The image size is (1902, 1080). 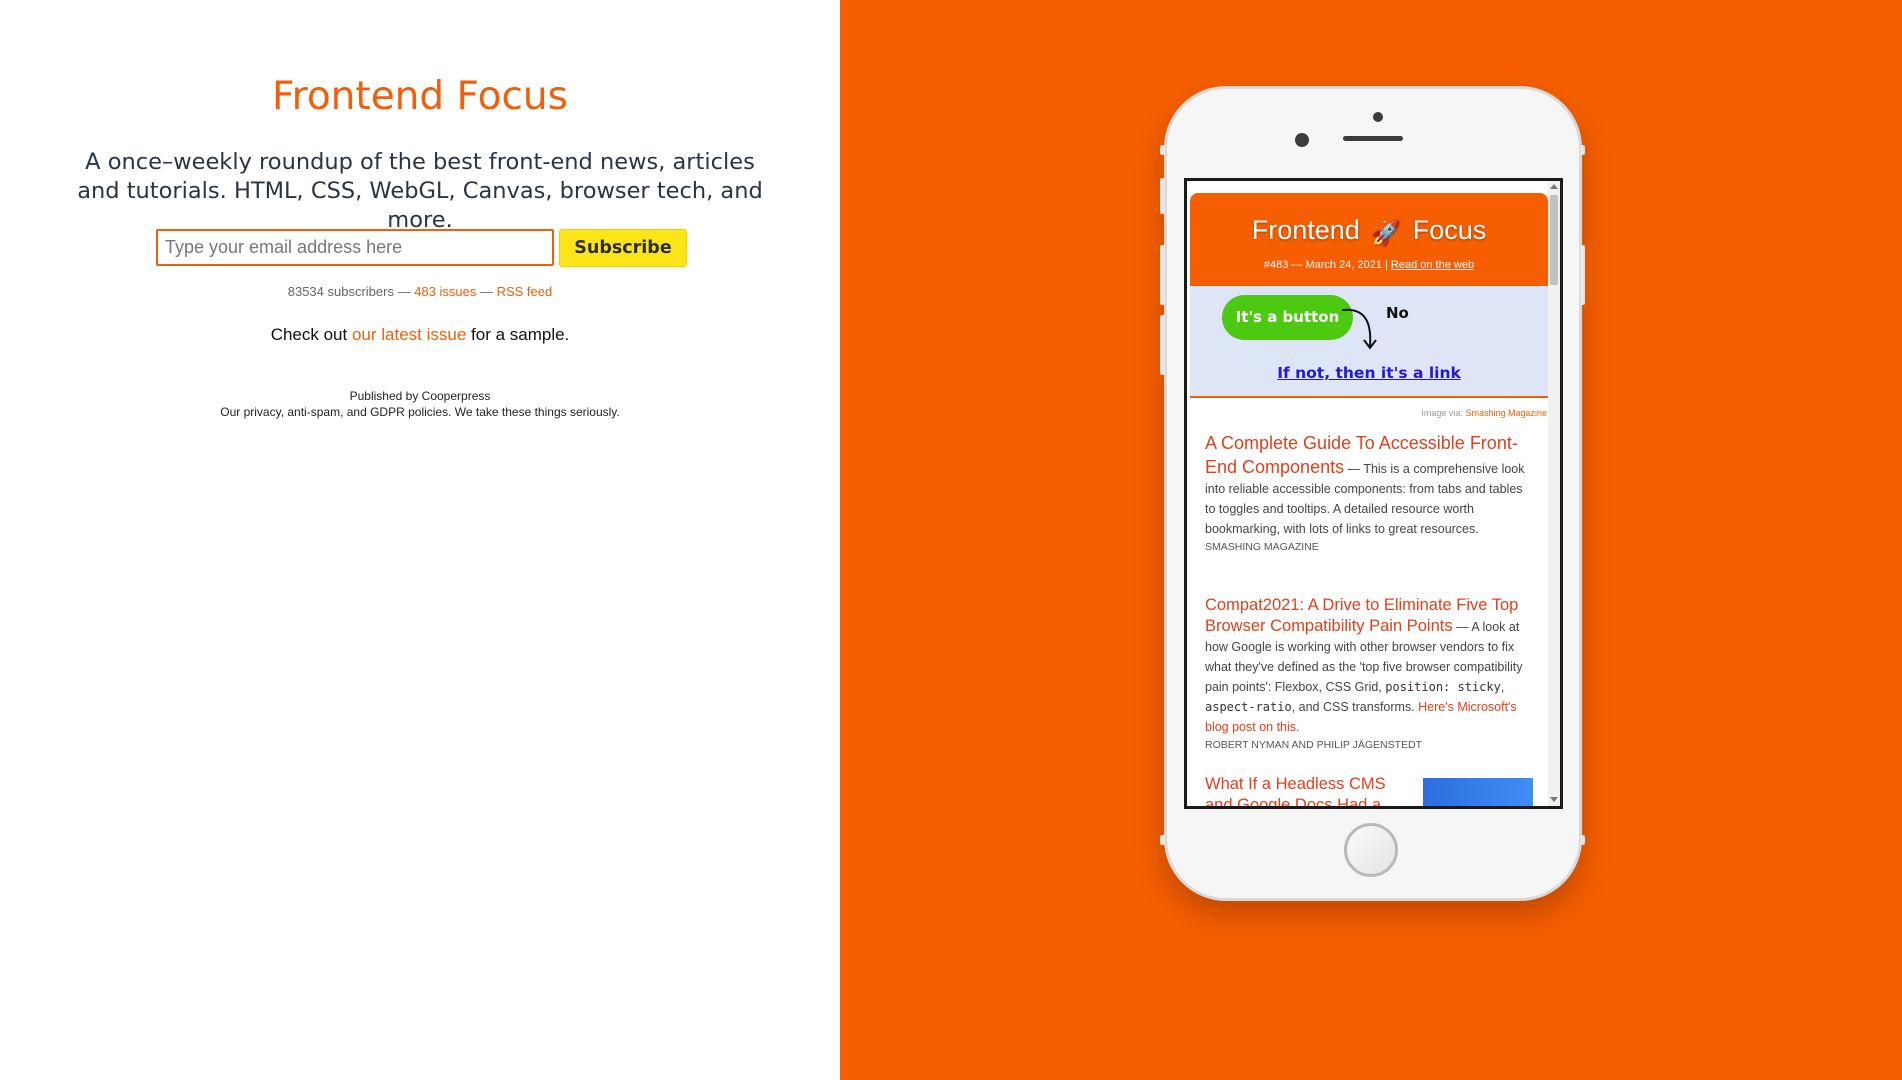 What do you see at coordinates (1327, 265) in the screenshot?
I see `issue-date: #483 — March 24, 2021 |` at bounding box center [1327, 265].